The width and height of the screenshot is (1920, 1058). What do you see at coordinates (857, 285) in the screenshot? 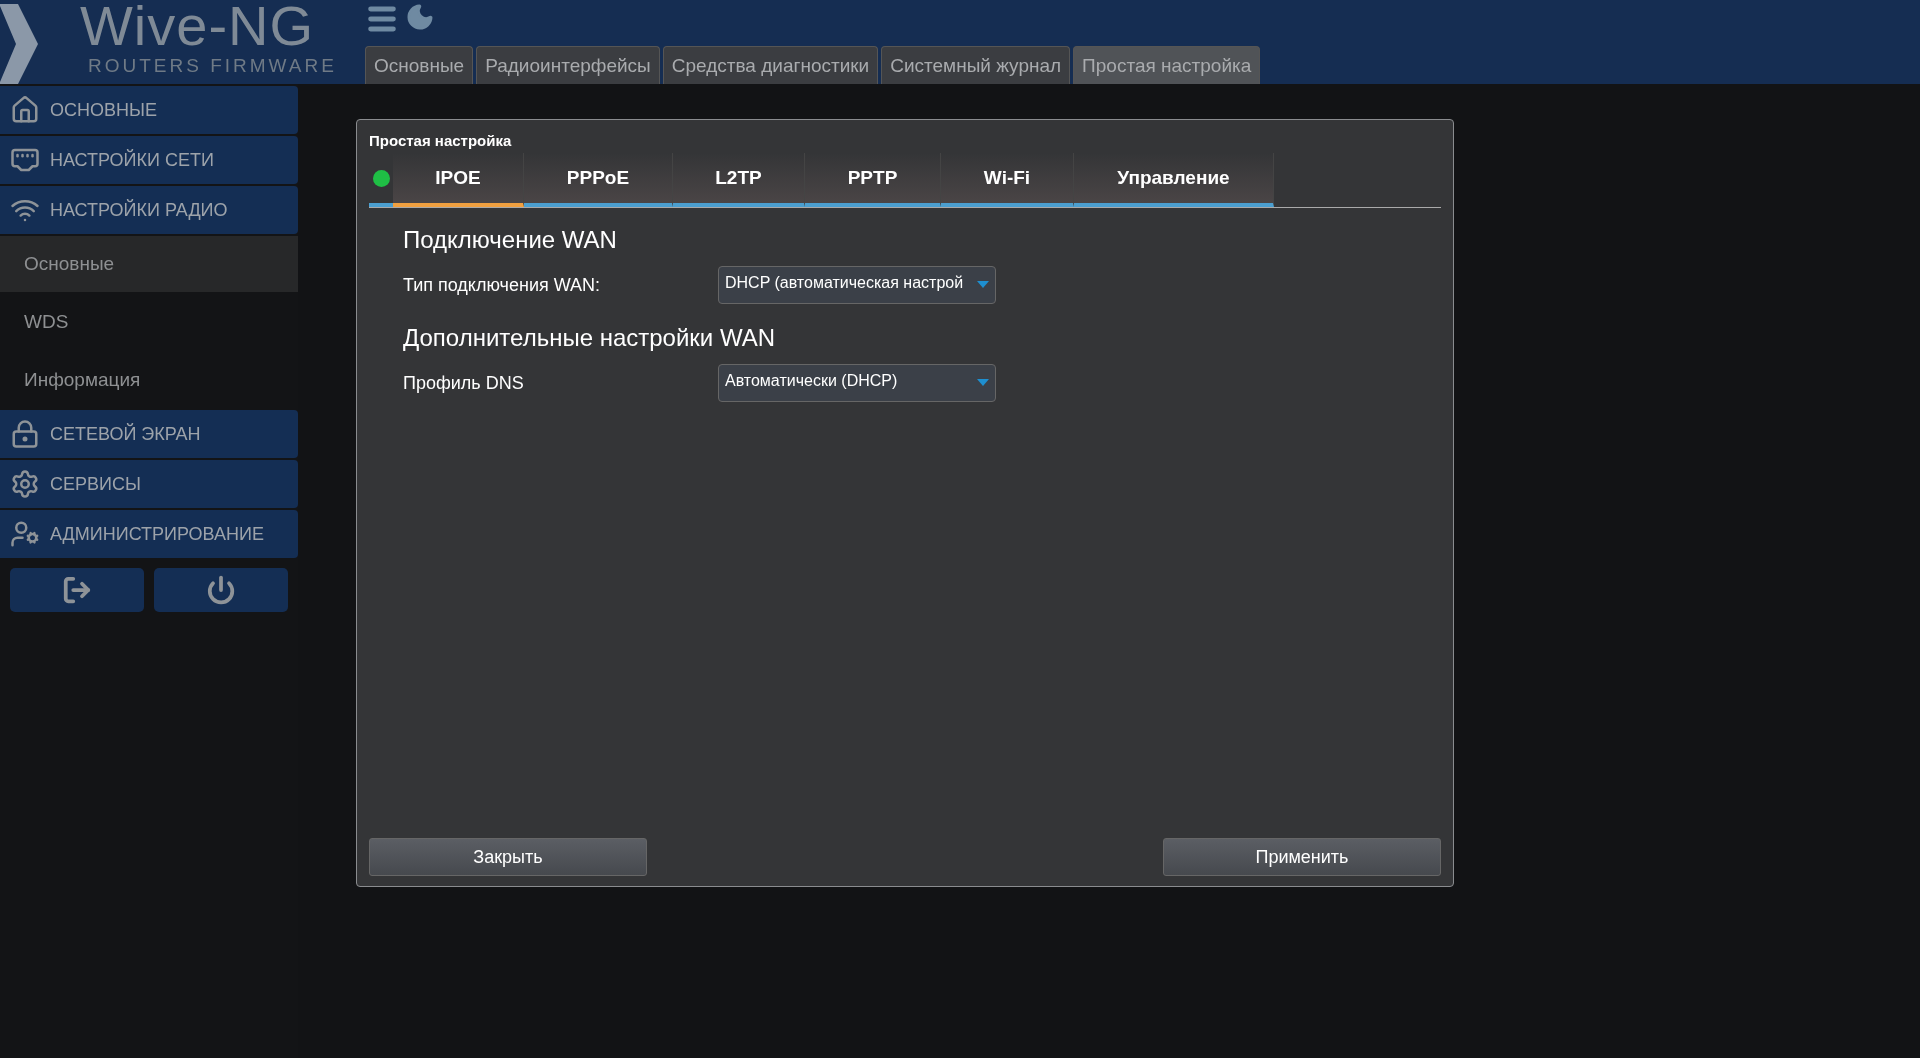
I see `select-field: DHCP (автоматическая настрой` at bounding box center [857, 285].